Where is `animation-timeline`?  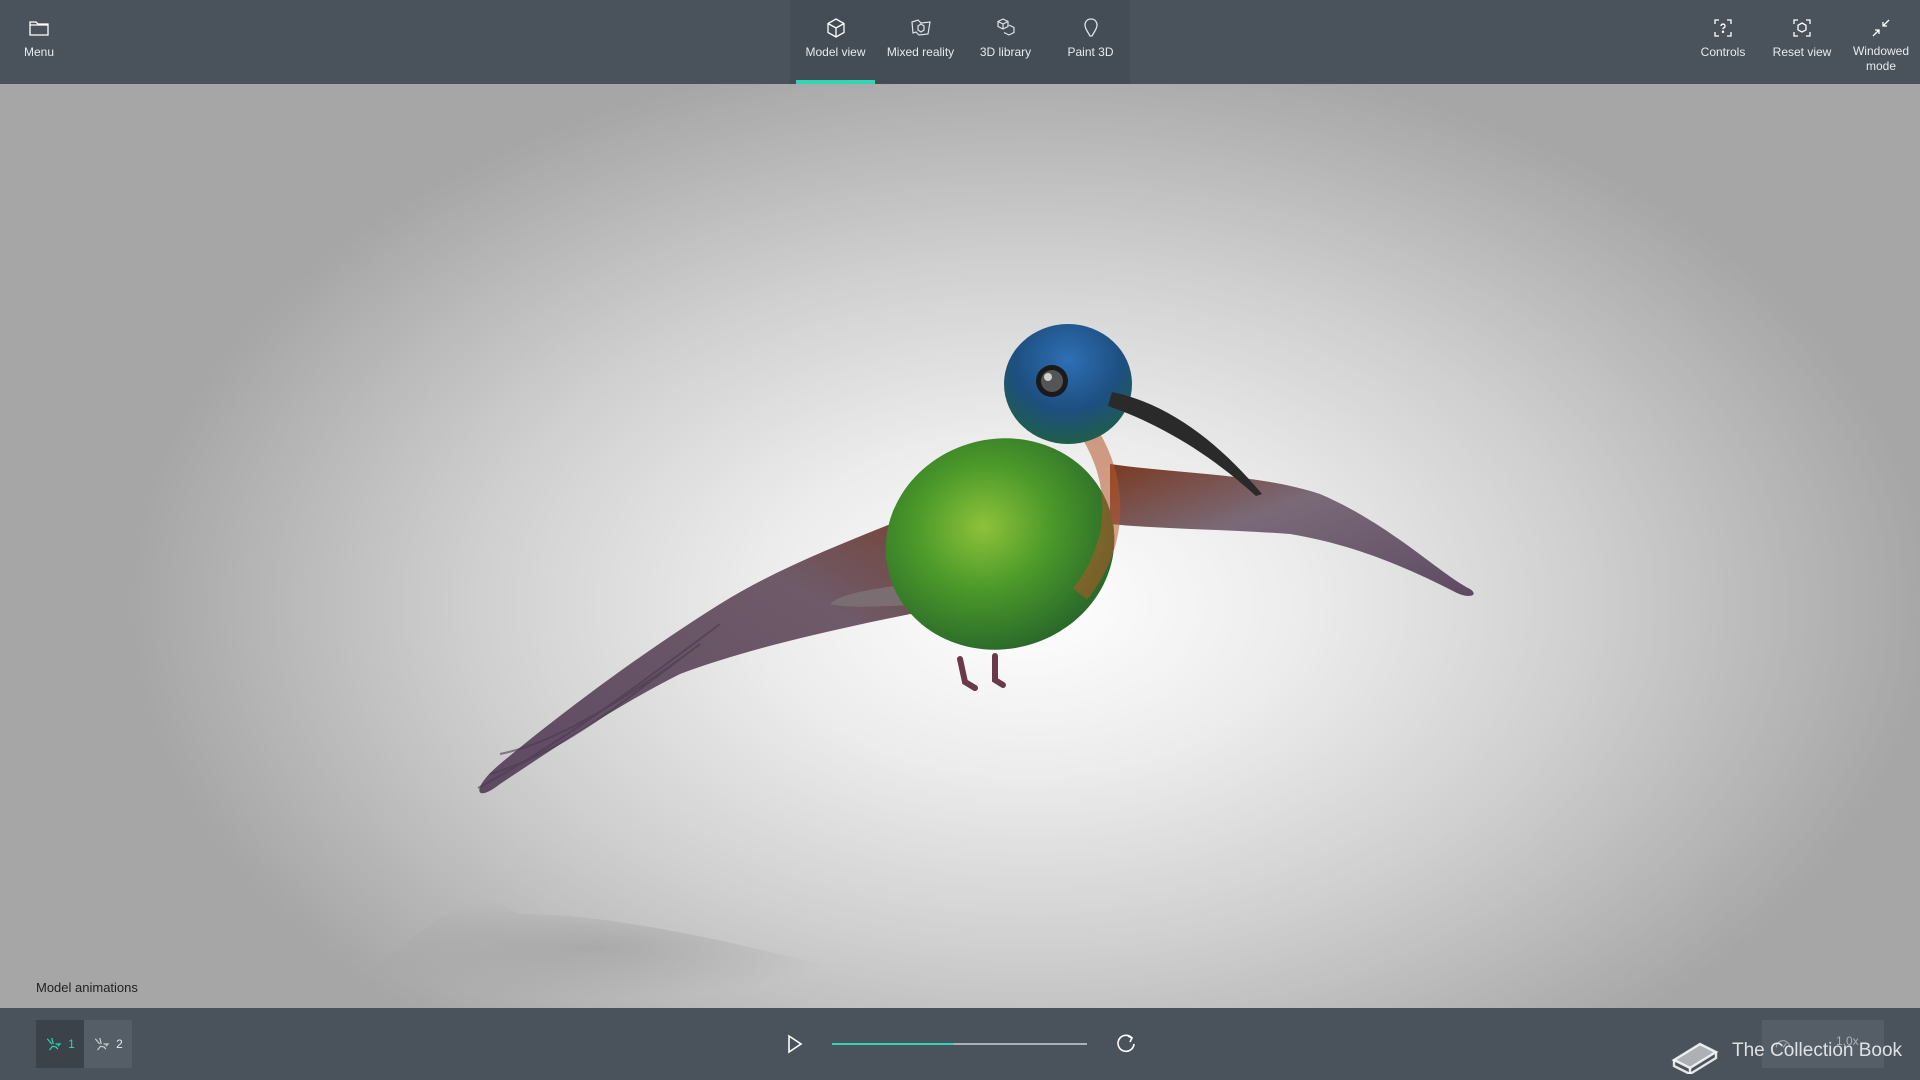
animation-timeline is located at coordinates (959, 1044).